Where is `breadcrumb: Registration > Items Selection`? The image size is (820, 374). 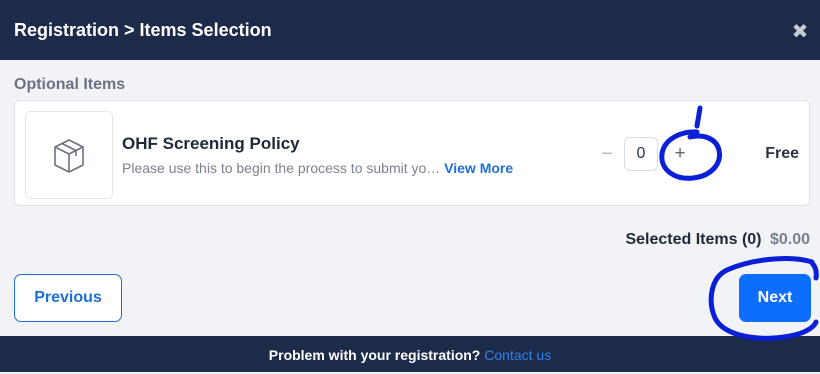 breadcrumb: Registration > Items Selection is located at coordinates (143, 29).